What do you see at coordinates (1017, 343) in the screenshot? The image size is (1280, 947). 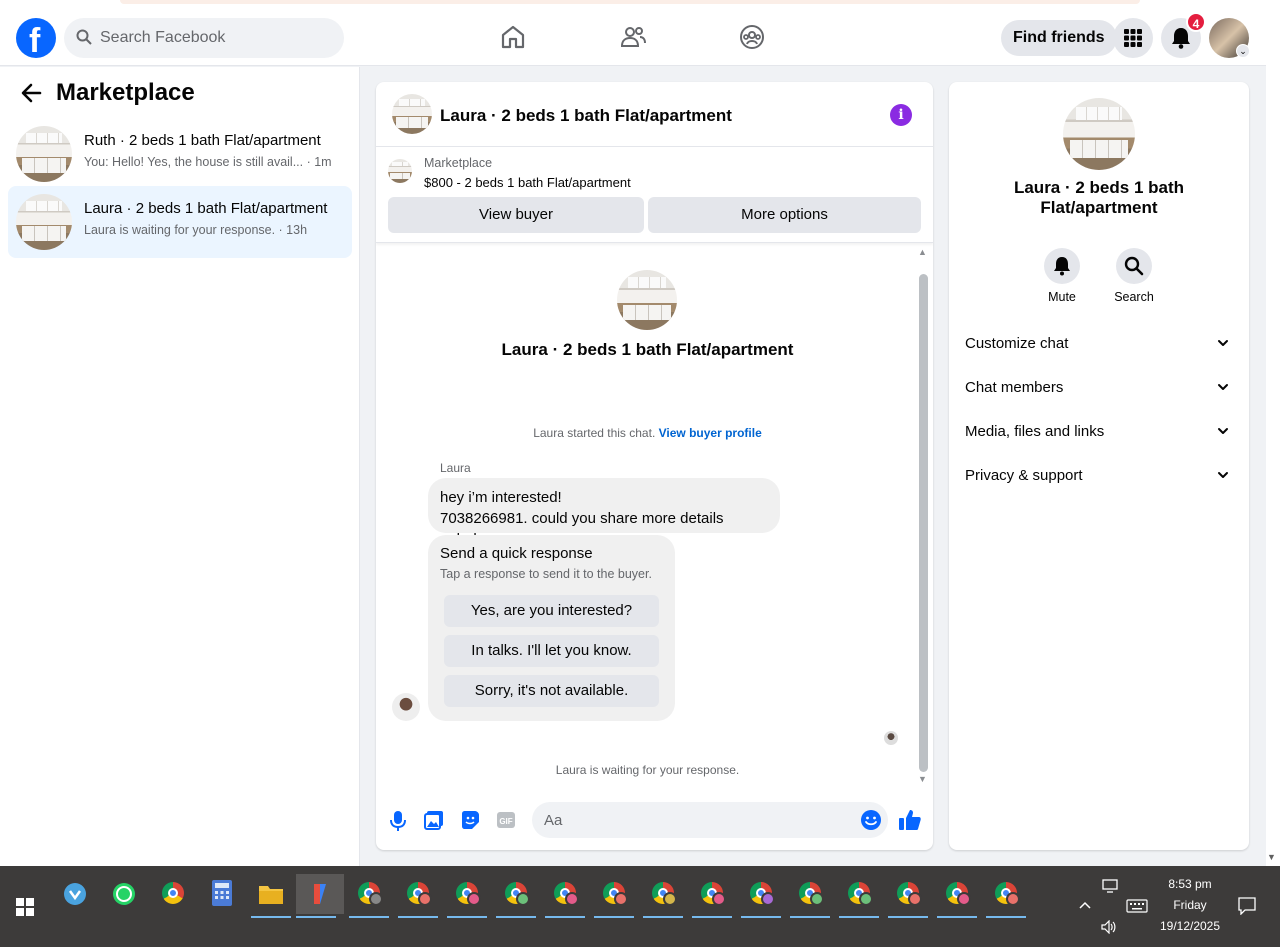 I see `section-title: Customize chat` at bounding box center [1017, 343].